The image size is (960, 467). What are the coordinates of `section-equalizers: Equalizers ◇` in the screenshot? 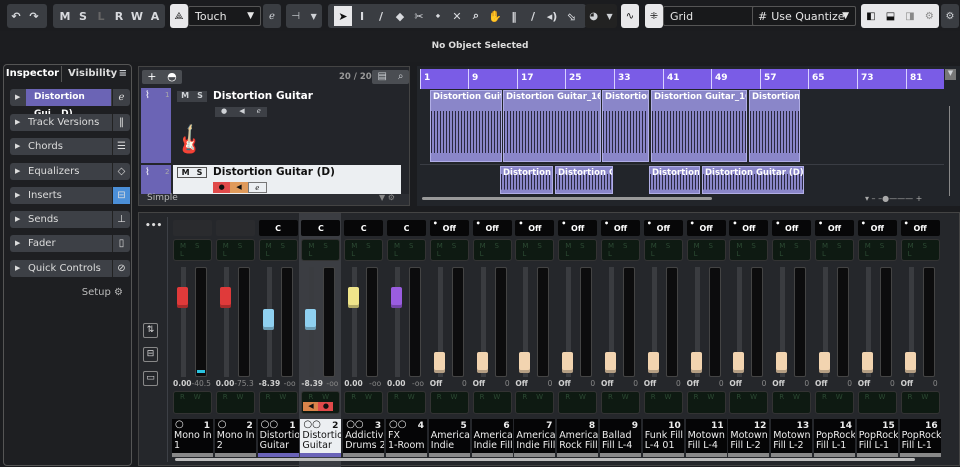 It's located at (70, 171).